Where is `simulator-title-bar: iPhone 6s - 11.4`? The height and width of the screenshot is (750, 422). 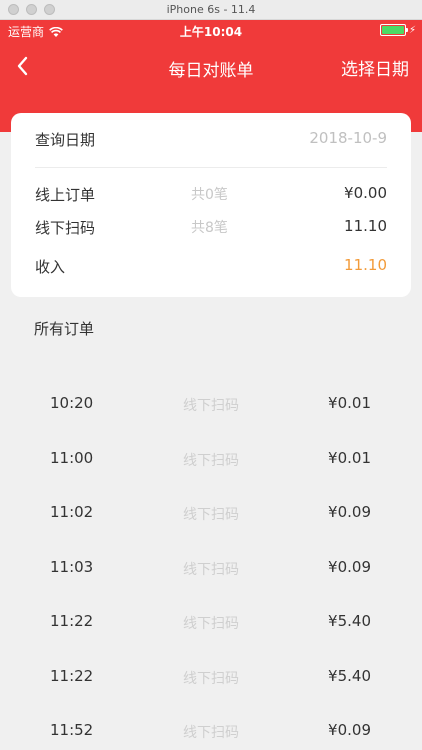 simulator-title-bar: iPhone 6s - 11.4 is located at coordinates (211, 10).